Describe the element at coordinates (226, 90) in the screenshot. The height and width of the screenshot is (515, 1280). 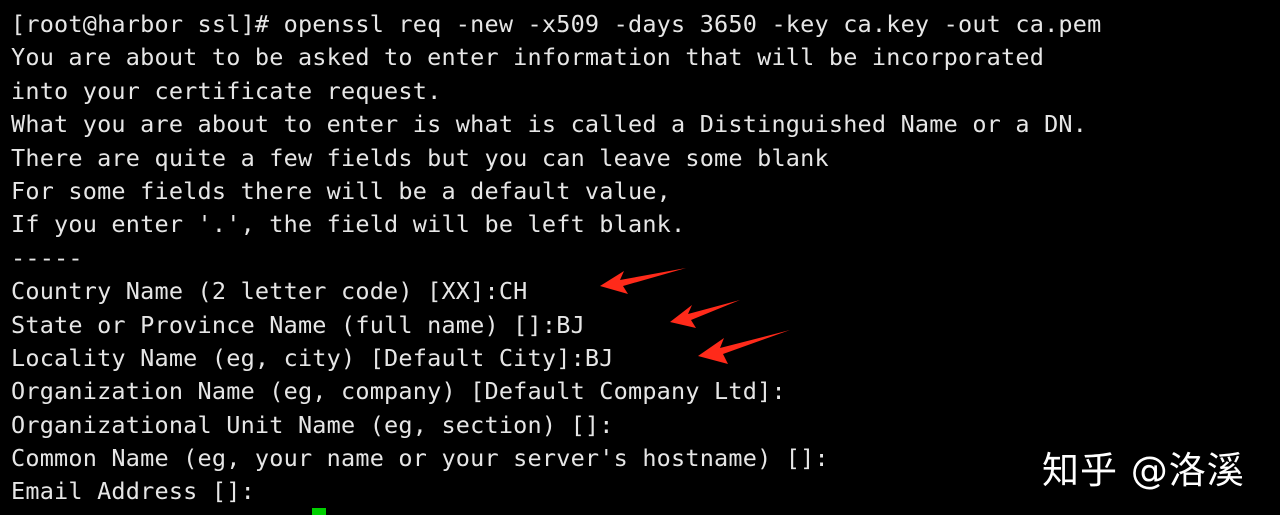
I see `output-line: into your certificate request.` at that location.